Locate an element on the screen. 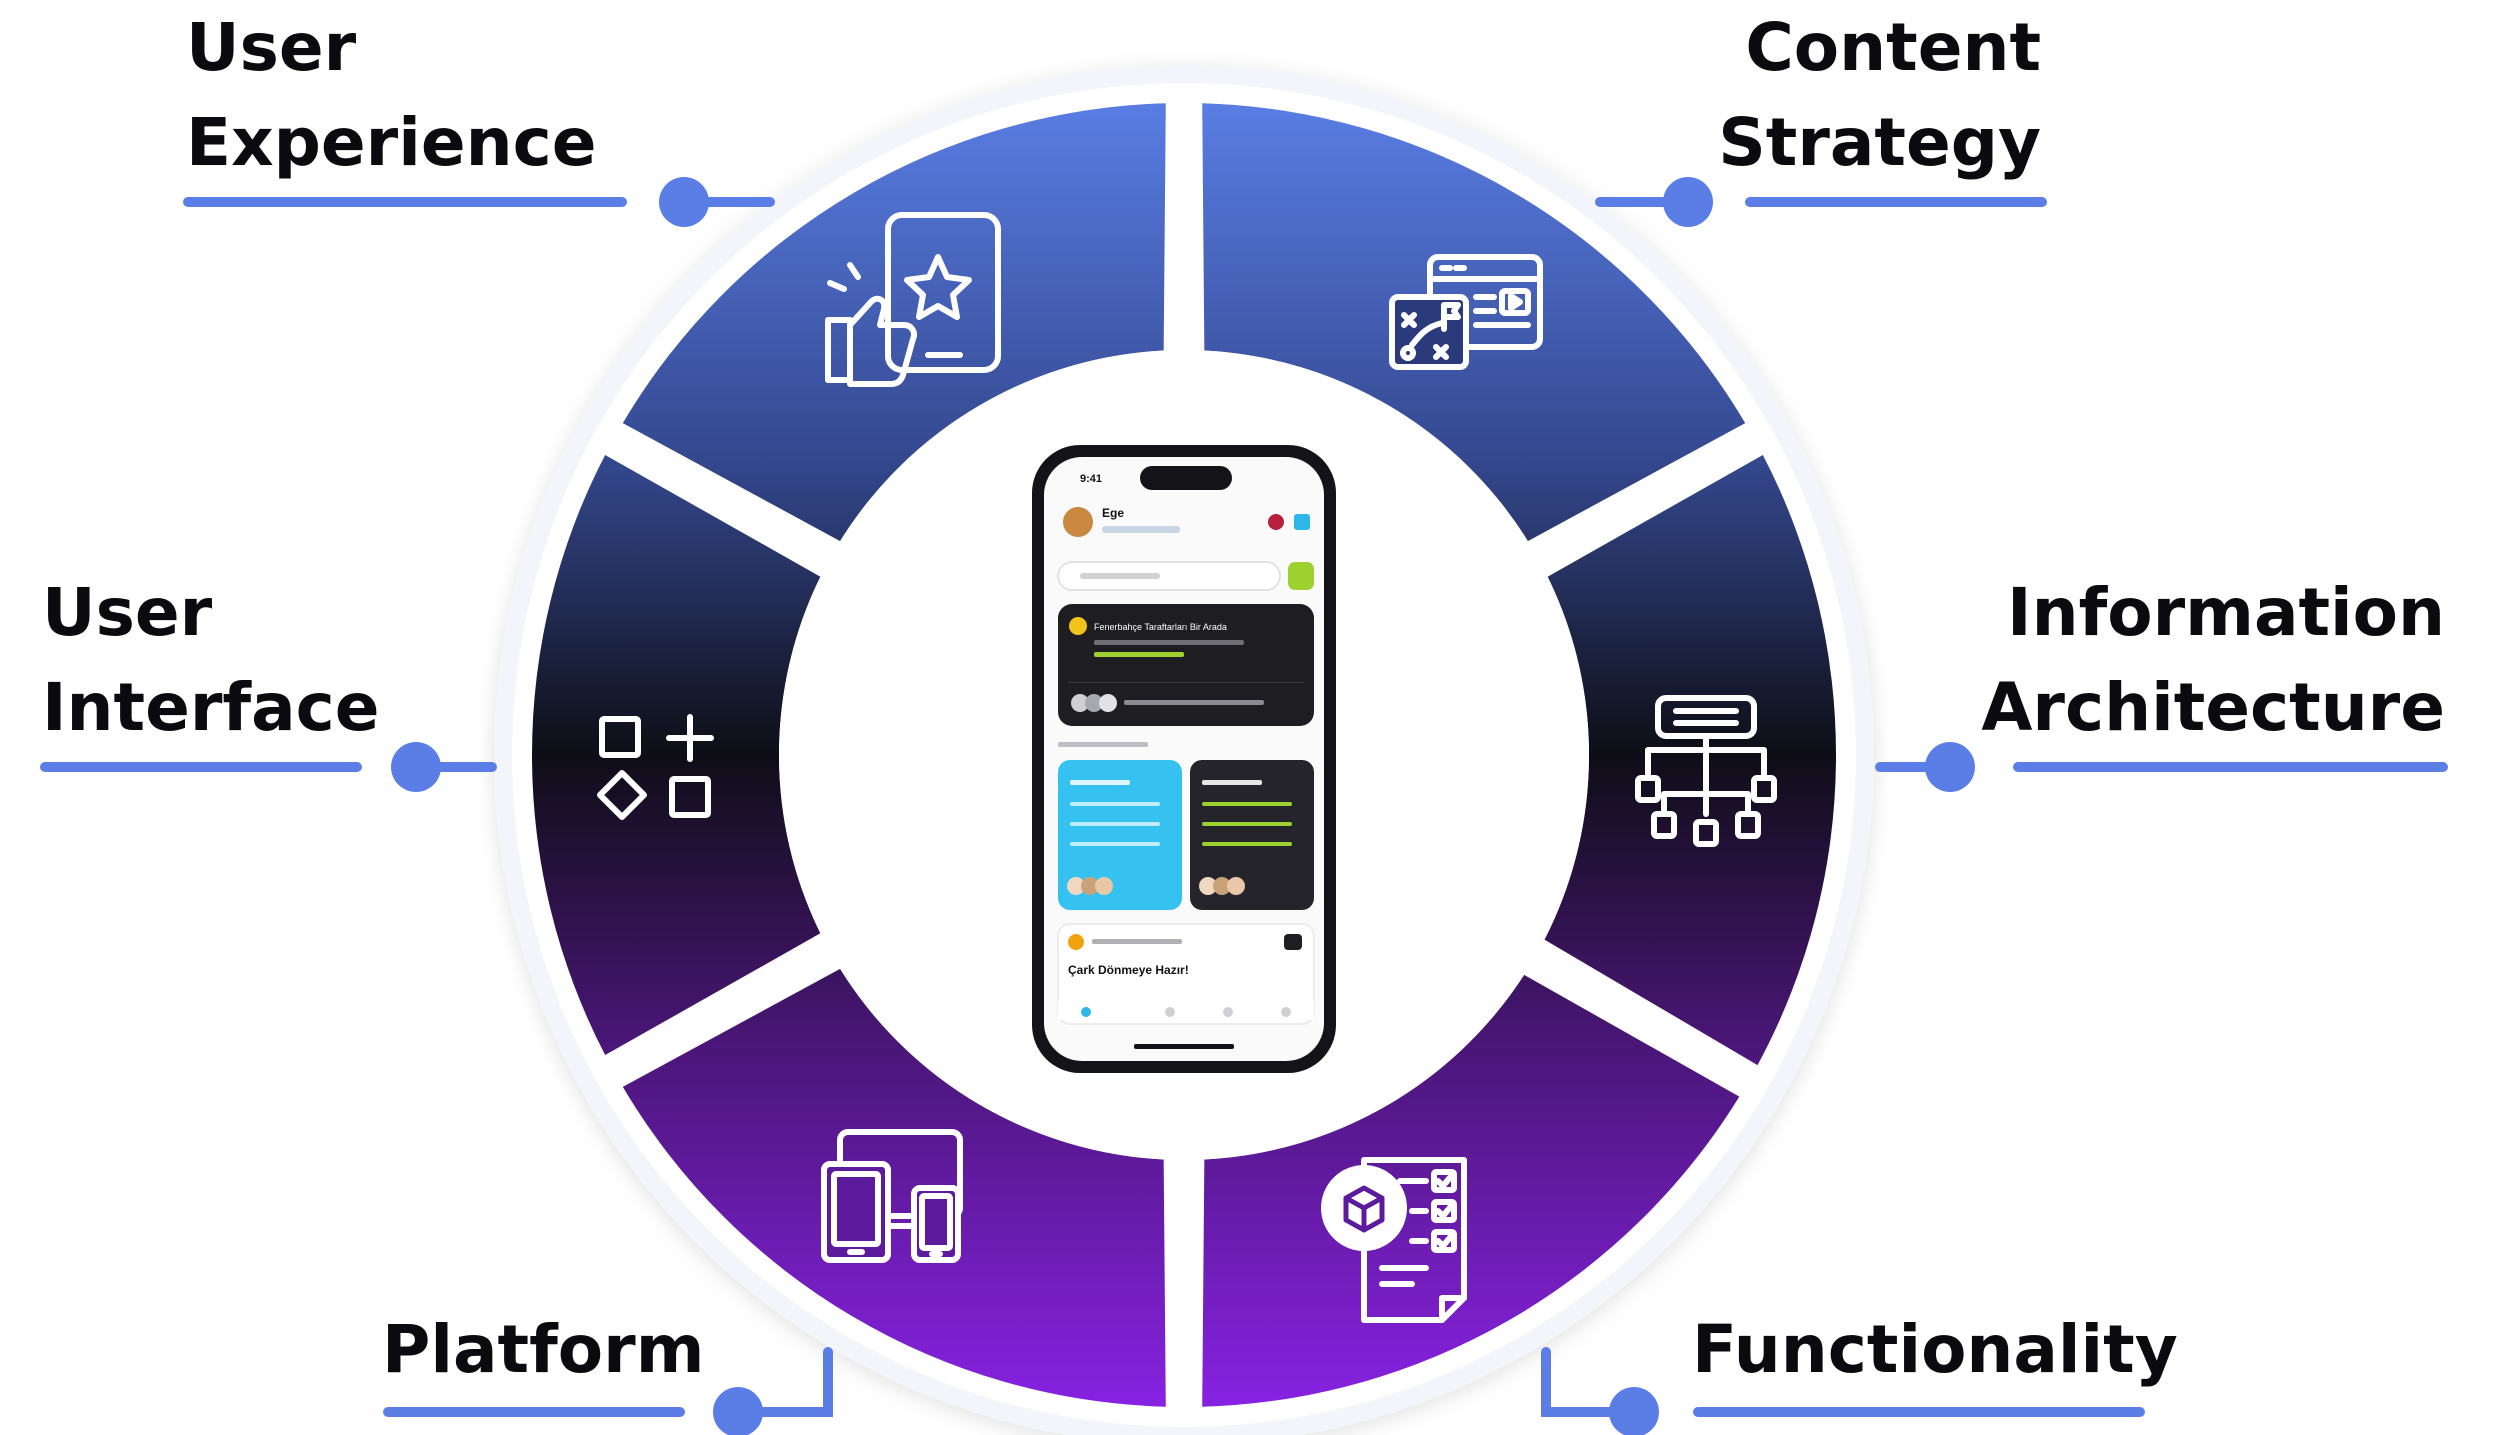 The width and height of the screenshot is (2495, 1435). label-user-experience-line-1: User is located at coordinates (271, 47).